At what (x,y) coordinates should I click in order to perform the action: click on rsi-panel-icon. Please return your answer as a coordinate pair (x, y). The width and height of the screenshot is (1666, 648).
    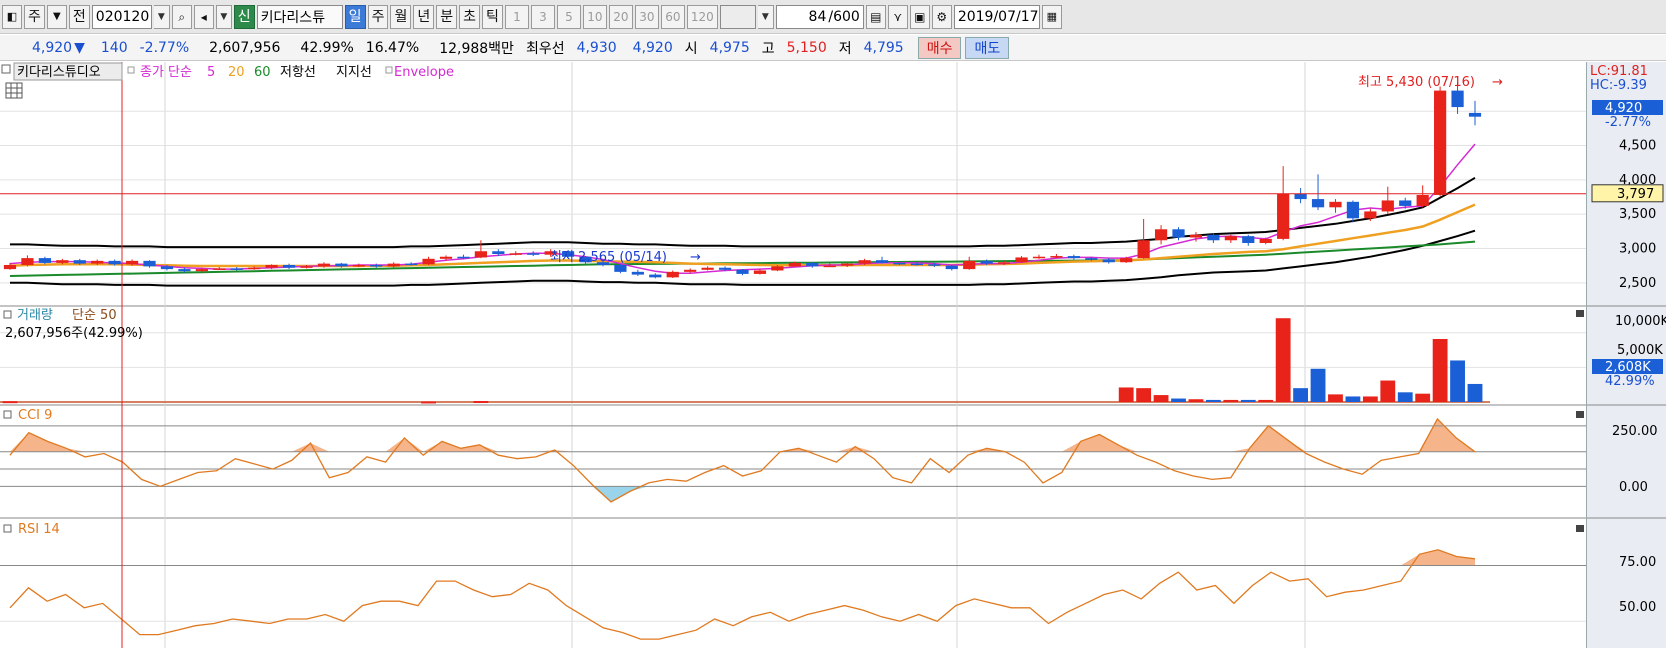
    Looking at the image, I should click on (7, 528).